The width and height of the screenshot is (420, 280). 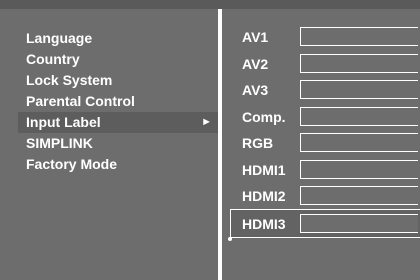 I want to click on menu-item-label: Country, so click(x=53, y=59).